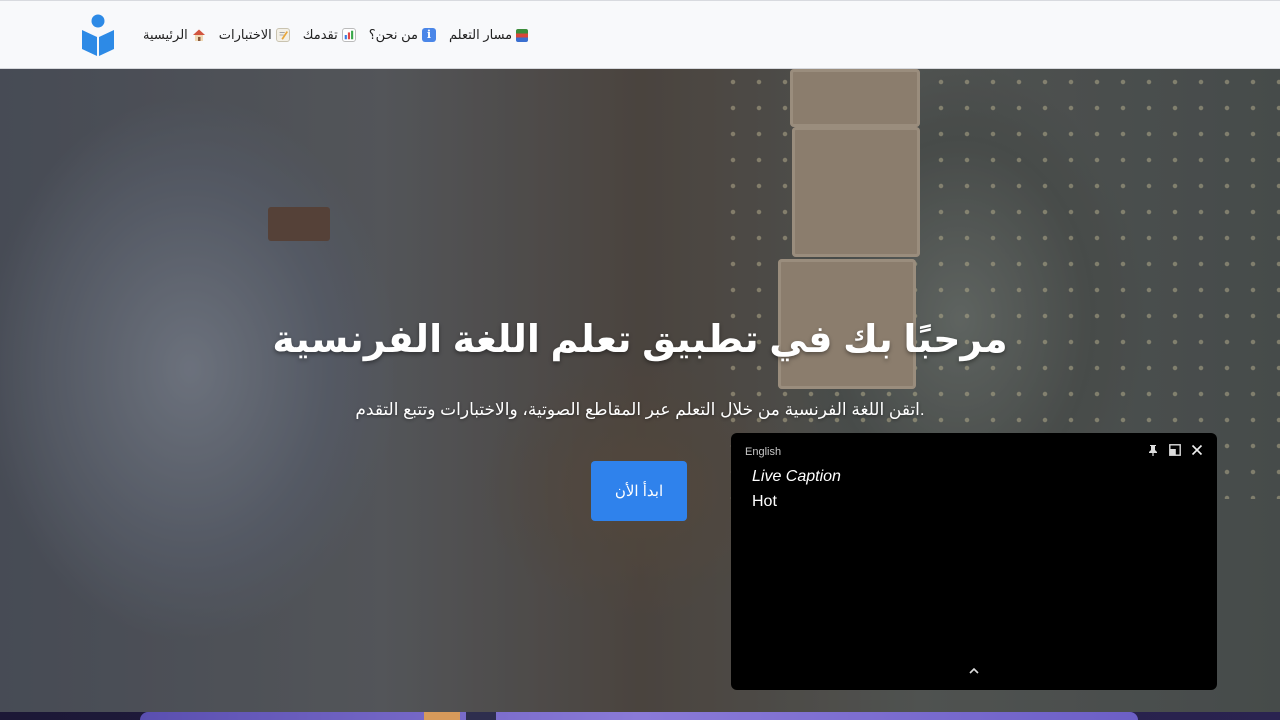 This screenshot has width=1280, height=720. I want to click on nav-item-quizzes: الاختبارات, so click(254, 35).